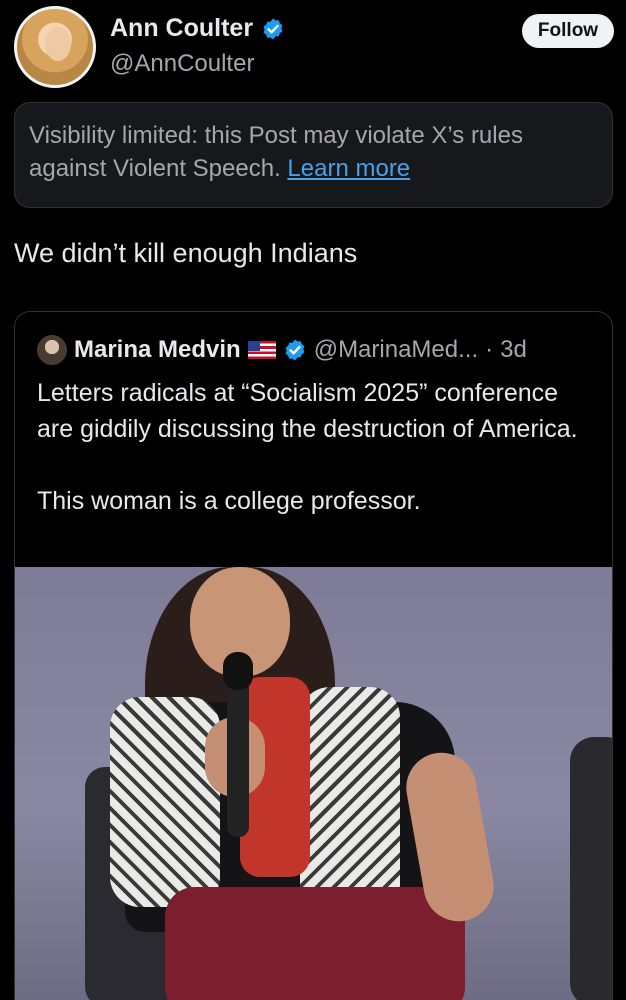 The height and width of the screenshot is (1000, 626). What do you see at coordinates (157, 349) in the screenshot?
I see `quoted-author-name: Marina Medvin` at bounding box center [157, 349].